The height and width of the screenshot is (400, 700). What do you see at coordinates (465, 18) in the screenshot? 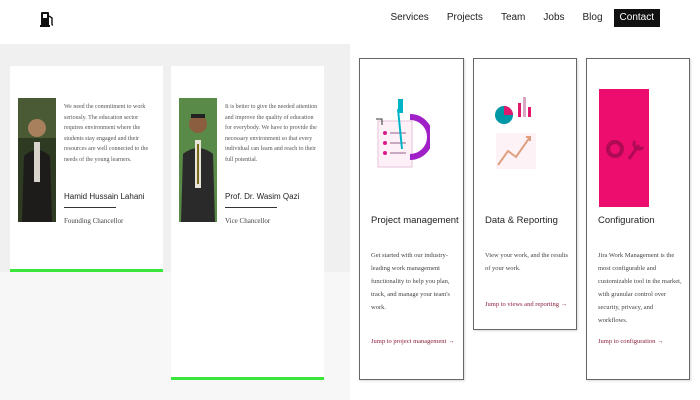
I see `nav-projects-link: Projects` at bounding box center [465, 18].